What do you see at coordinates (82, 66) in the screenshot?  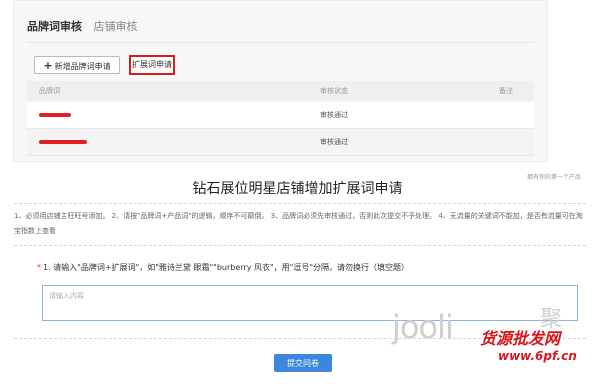 I see `add-brand-word-label: 新增品牌词申请` at bounding box center [82, 66].